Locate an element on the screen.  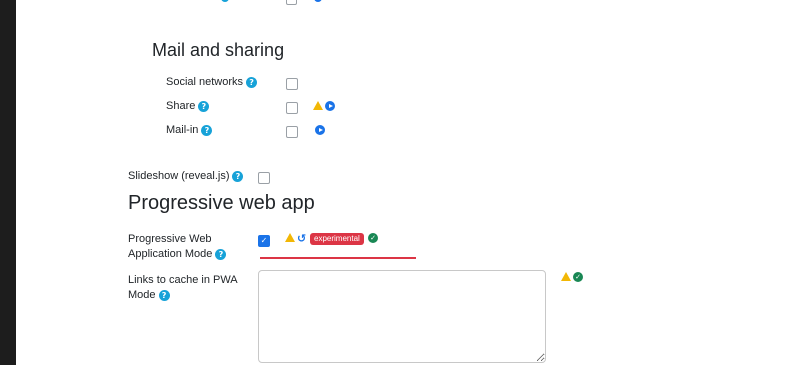
social-networks-row-label: Social networks? is located at coordinates (212, 82).